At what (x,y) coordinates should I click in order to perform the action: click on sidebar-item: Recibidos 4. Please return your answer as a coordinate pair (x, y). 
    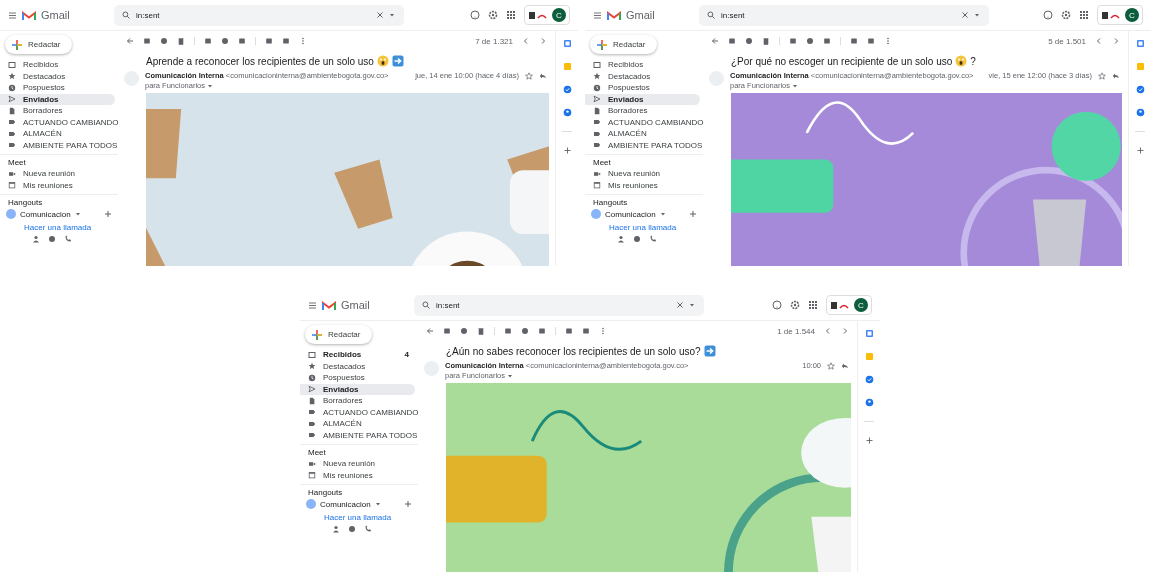
    Looking at the image, I should click on (357, 355).